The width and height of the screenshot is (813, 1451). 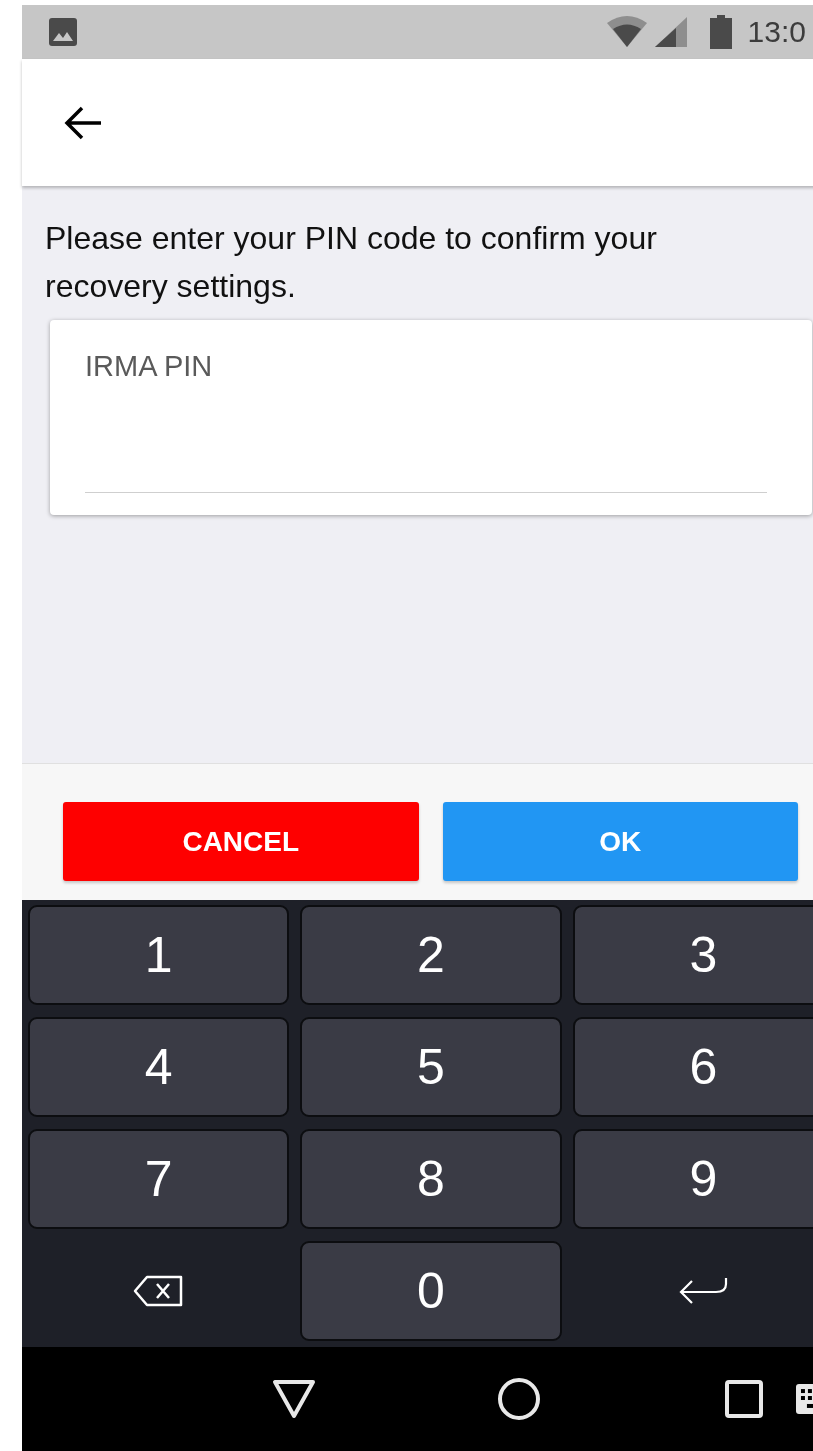 What do you see at coordinates (159, 955) in the screenshot?
I see `digit-key: 1` at bounding box center [159, 955].